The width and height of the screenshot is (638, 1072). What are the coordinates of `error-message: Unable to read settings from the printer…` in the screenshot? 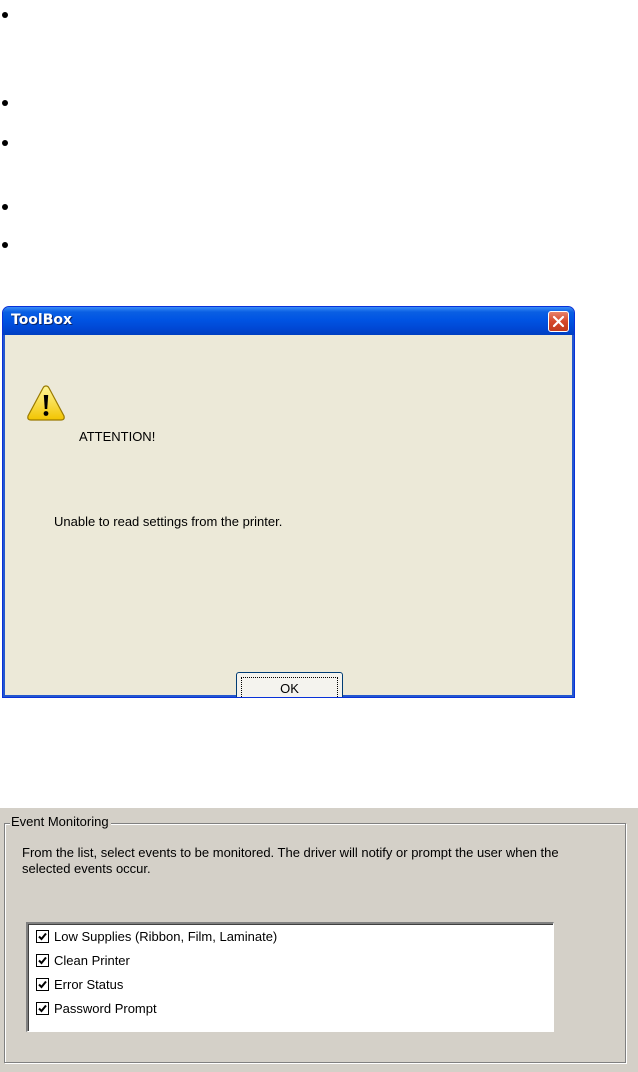 It's located at (168, 521).